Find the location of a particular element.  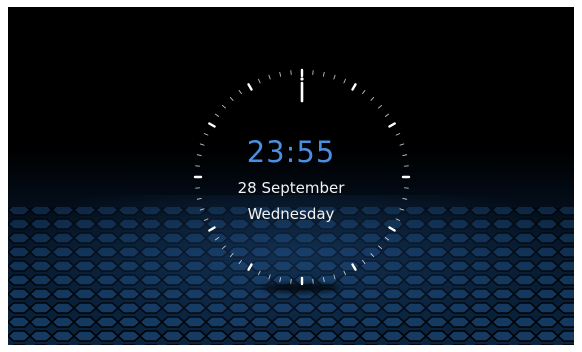

hand-dot is located at coordinates (302, 79).